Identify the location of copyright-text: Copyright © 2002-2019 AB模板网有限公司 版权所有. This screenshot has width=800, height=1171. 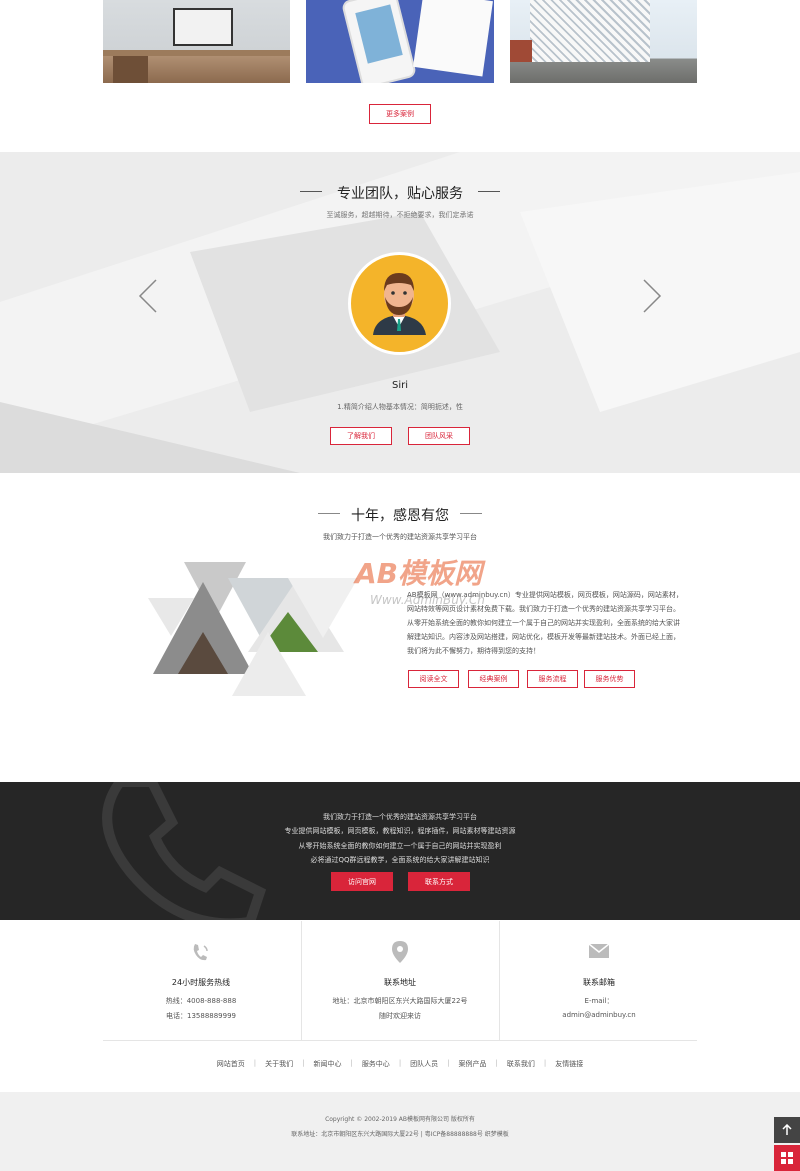
(400, 1119).